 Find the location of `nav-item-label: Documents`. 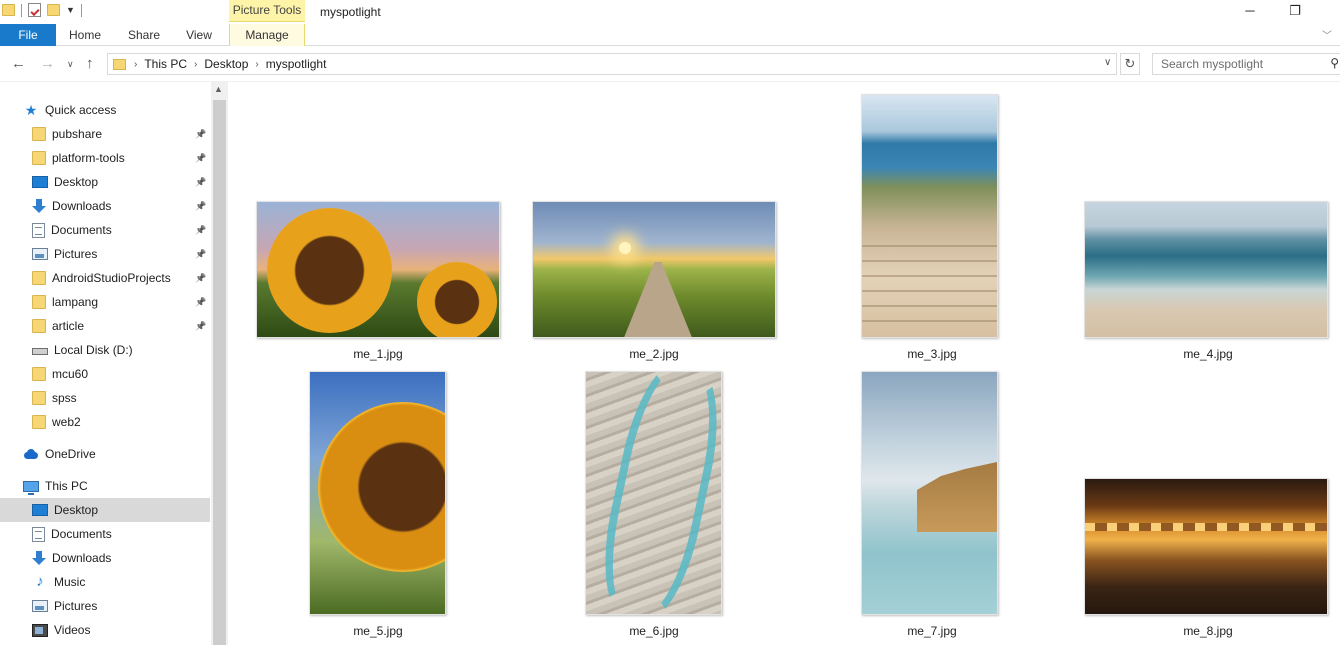

nav-item-label: Documents is located at coordinates (81, 534).